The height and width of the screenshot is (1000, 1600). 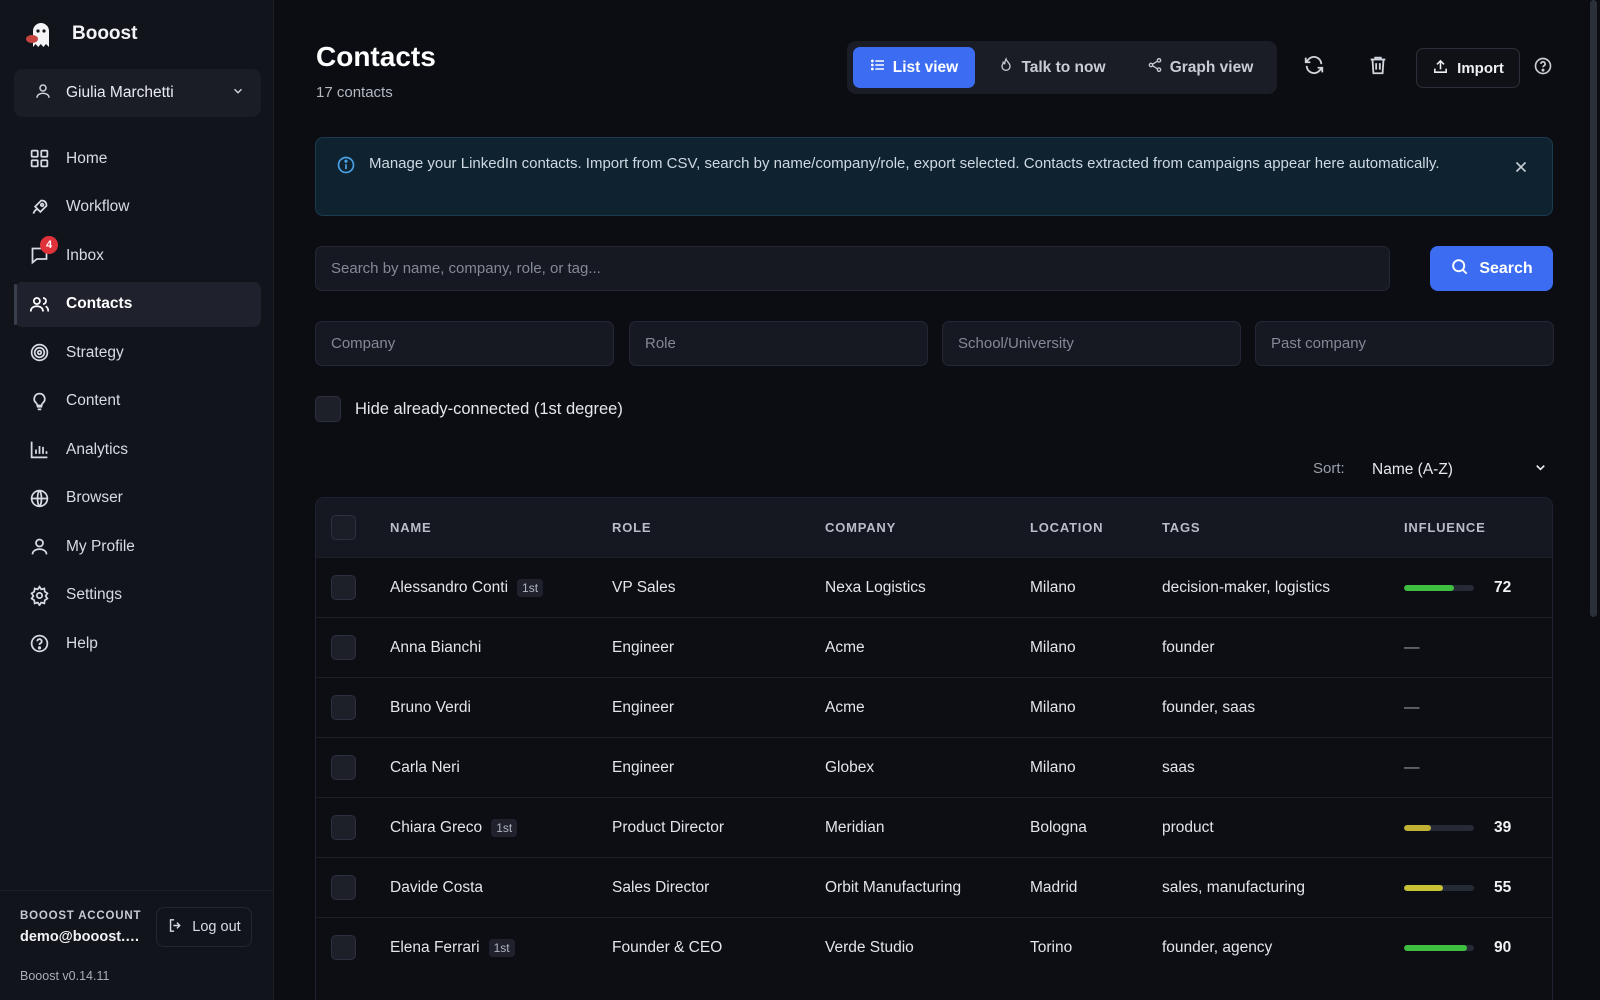 What do you see at coordinates (1052, 67) in the screenshot?
I see `talk-to-now-button: Talk to now` at bounding box center [1052, 67].